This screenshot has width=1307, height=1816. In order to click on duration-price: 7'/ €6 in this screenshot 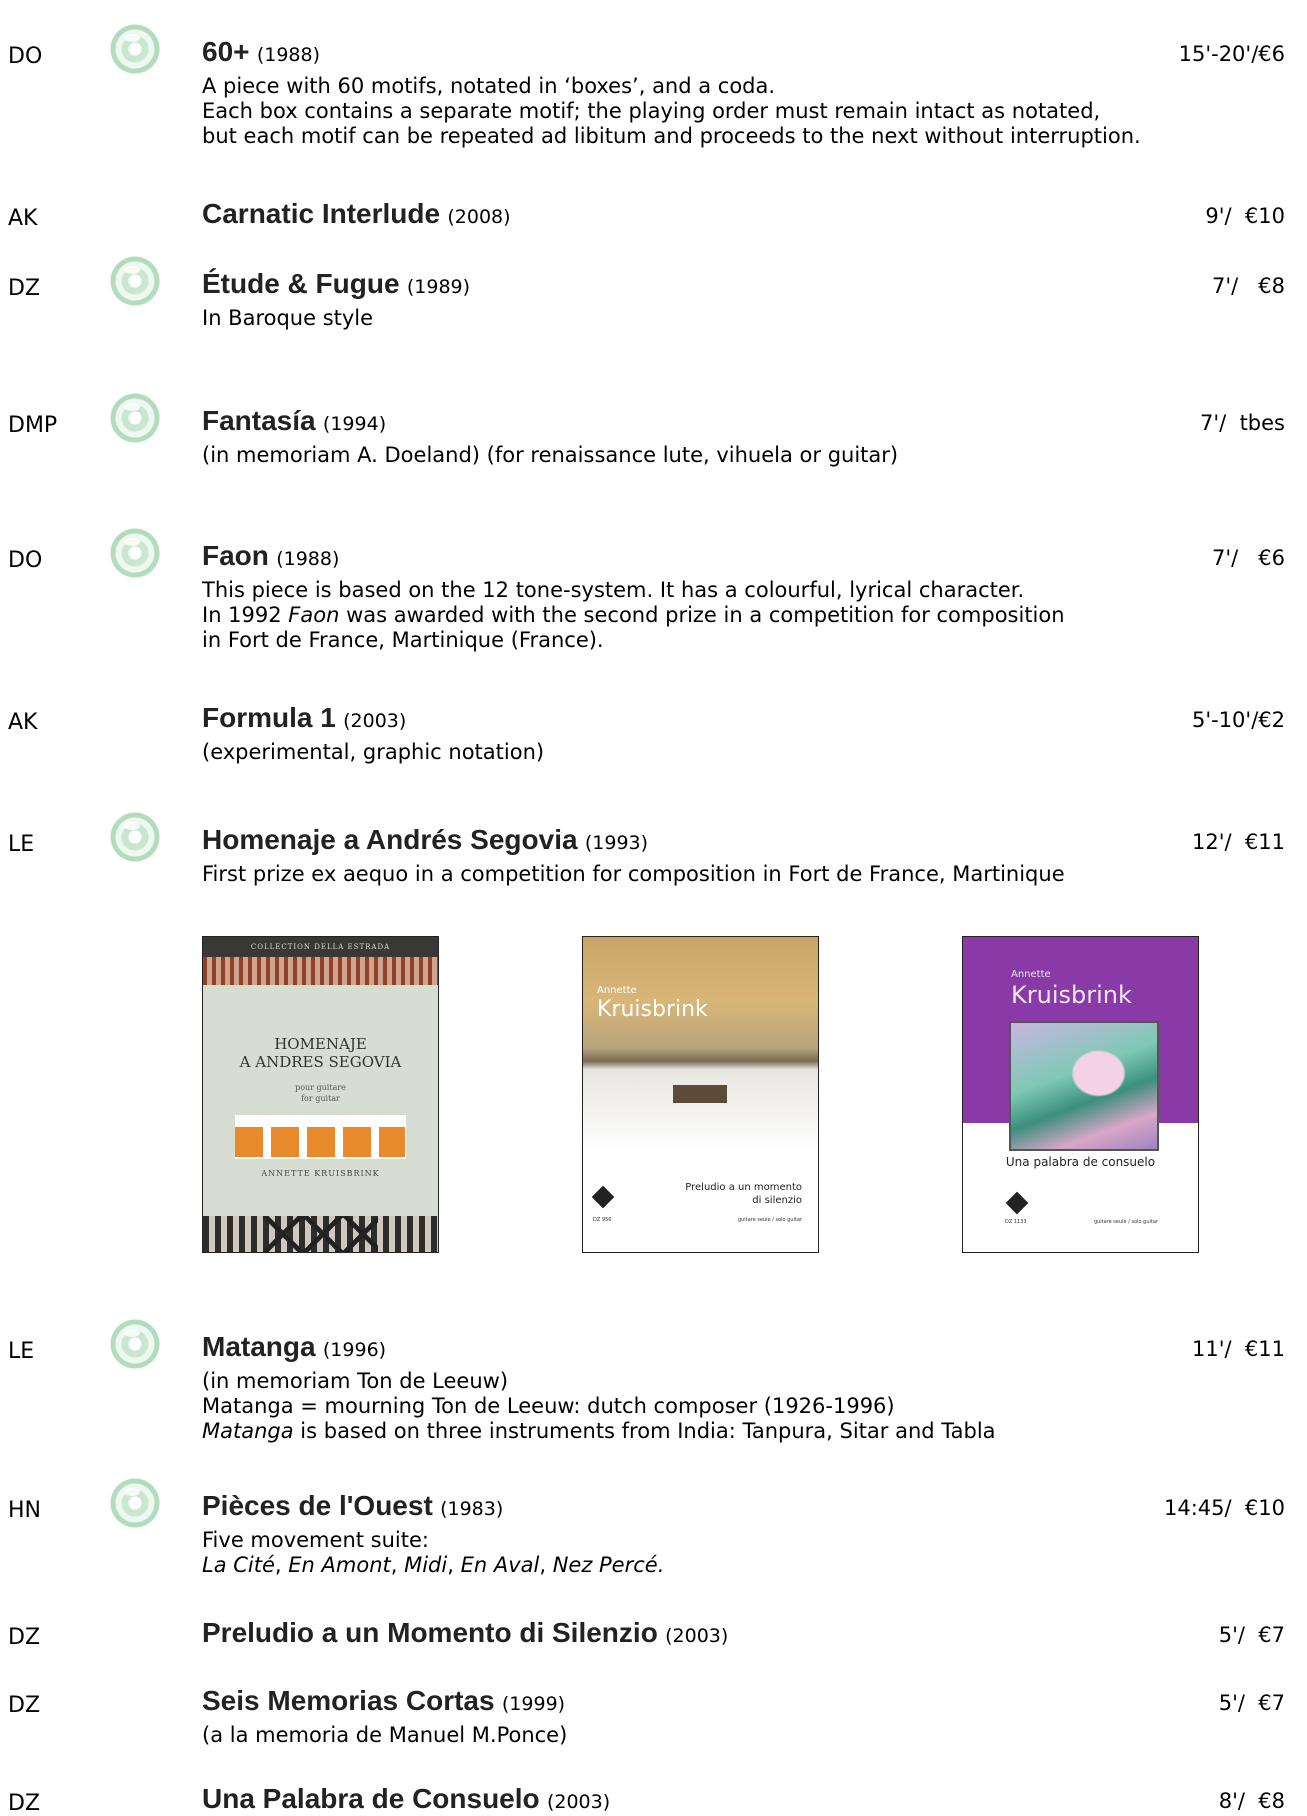, I will do `click(1248, 558)`.